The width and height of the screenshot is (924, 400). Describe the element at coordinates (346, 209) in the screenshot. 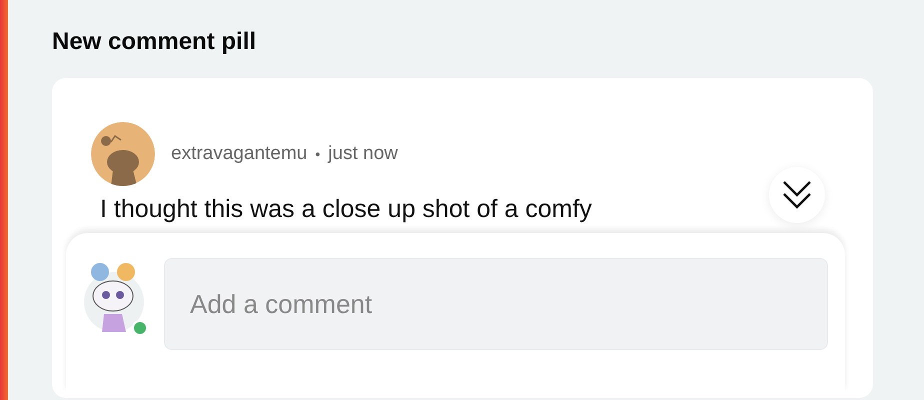

I see `comment-text: I thought this was a close up shot of a comfy` at that location.